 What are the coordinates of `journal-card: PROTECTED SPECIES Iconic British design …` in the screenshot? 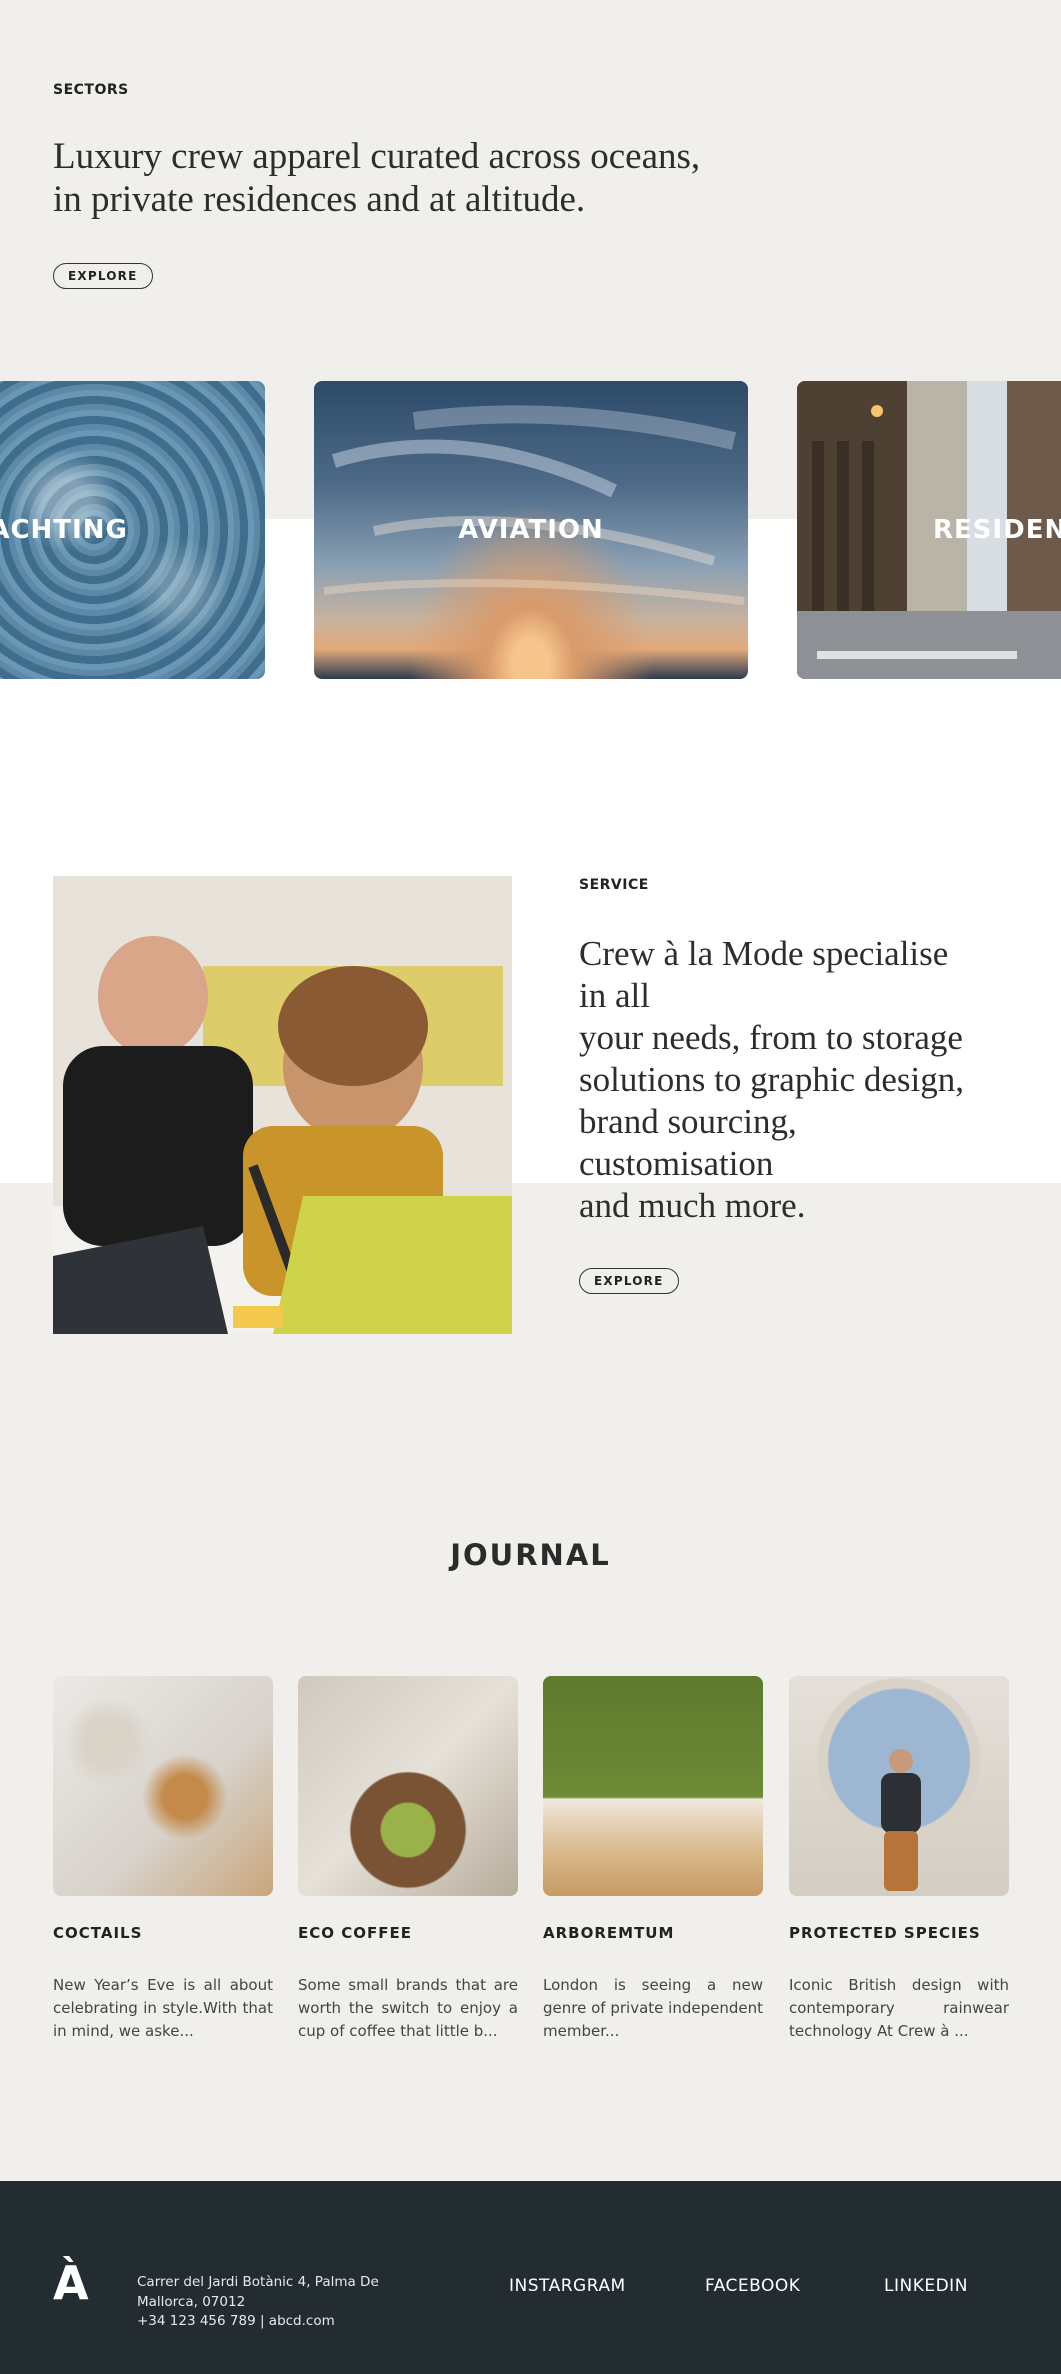 It's located at (899, 1859).